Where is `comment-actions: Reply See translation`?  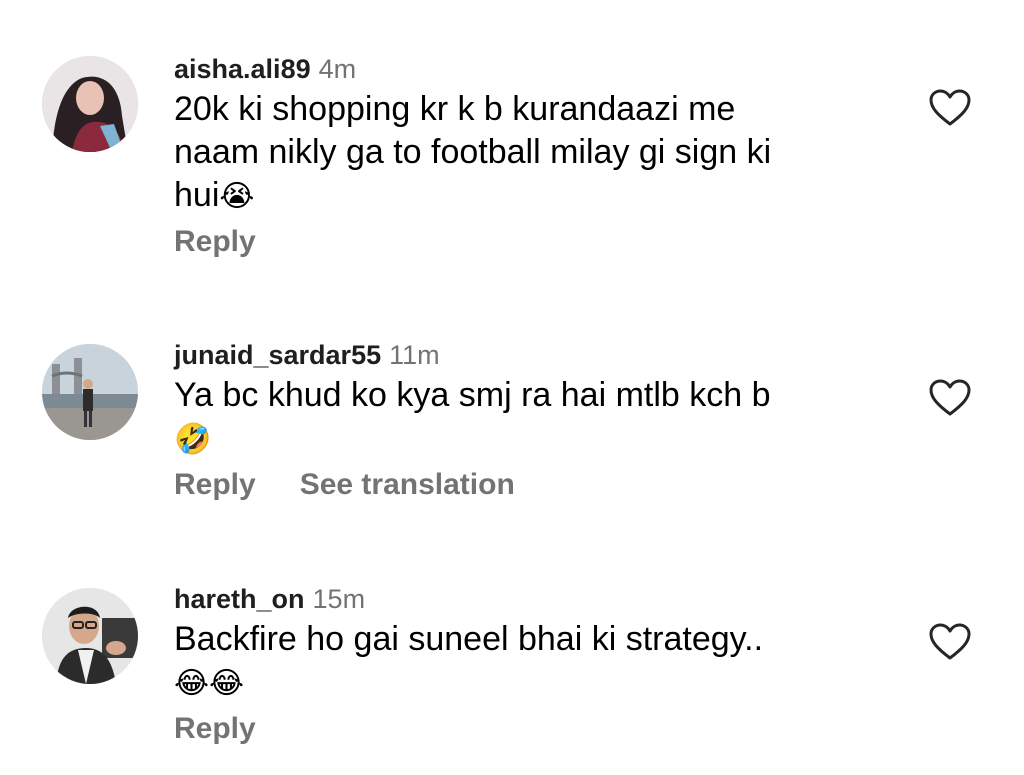 comment-actions: Reply See translation is located at coordinates (524, 485).